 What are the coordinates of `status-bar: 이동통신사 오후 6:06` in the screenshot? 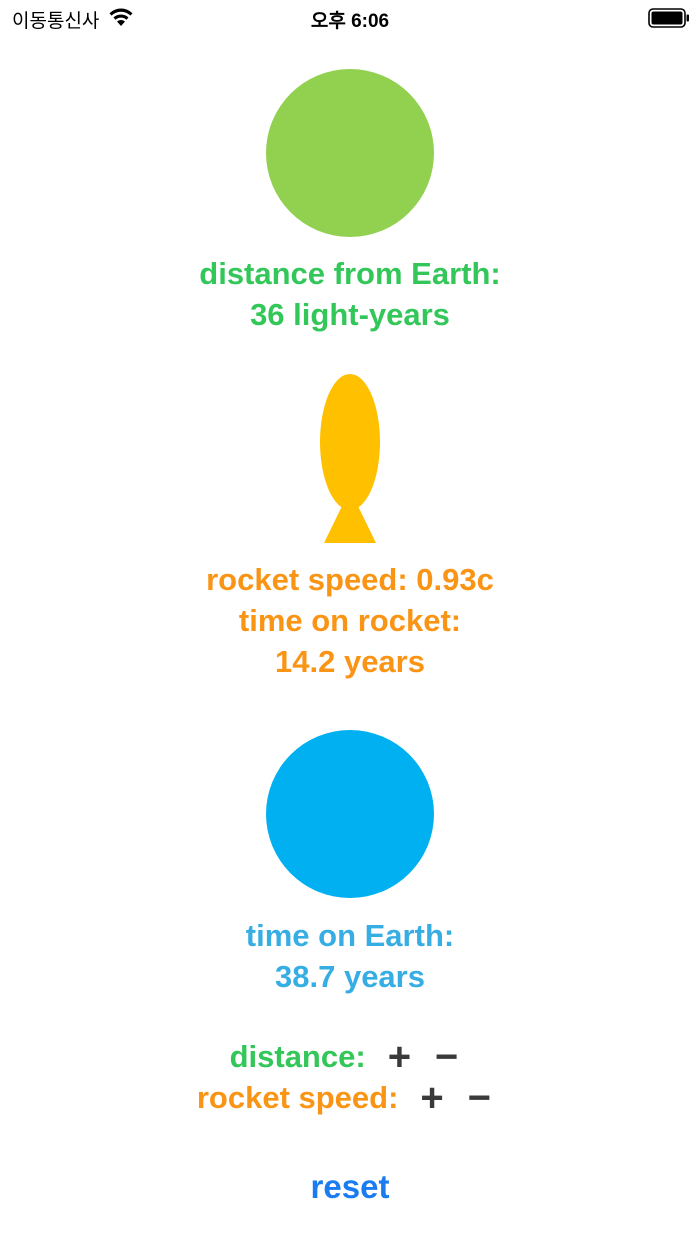 It's located at (350, 18).